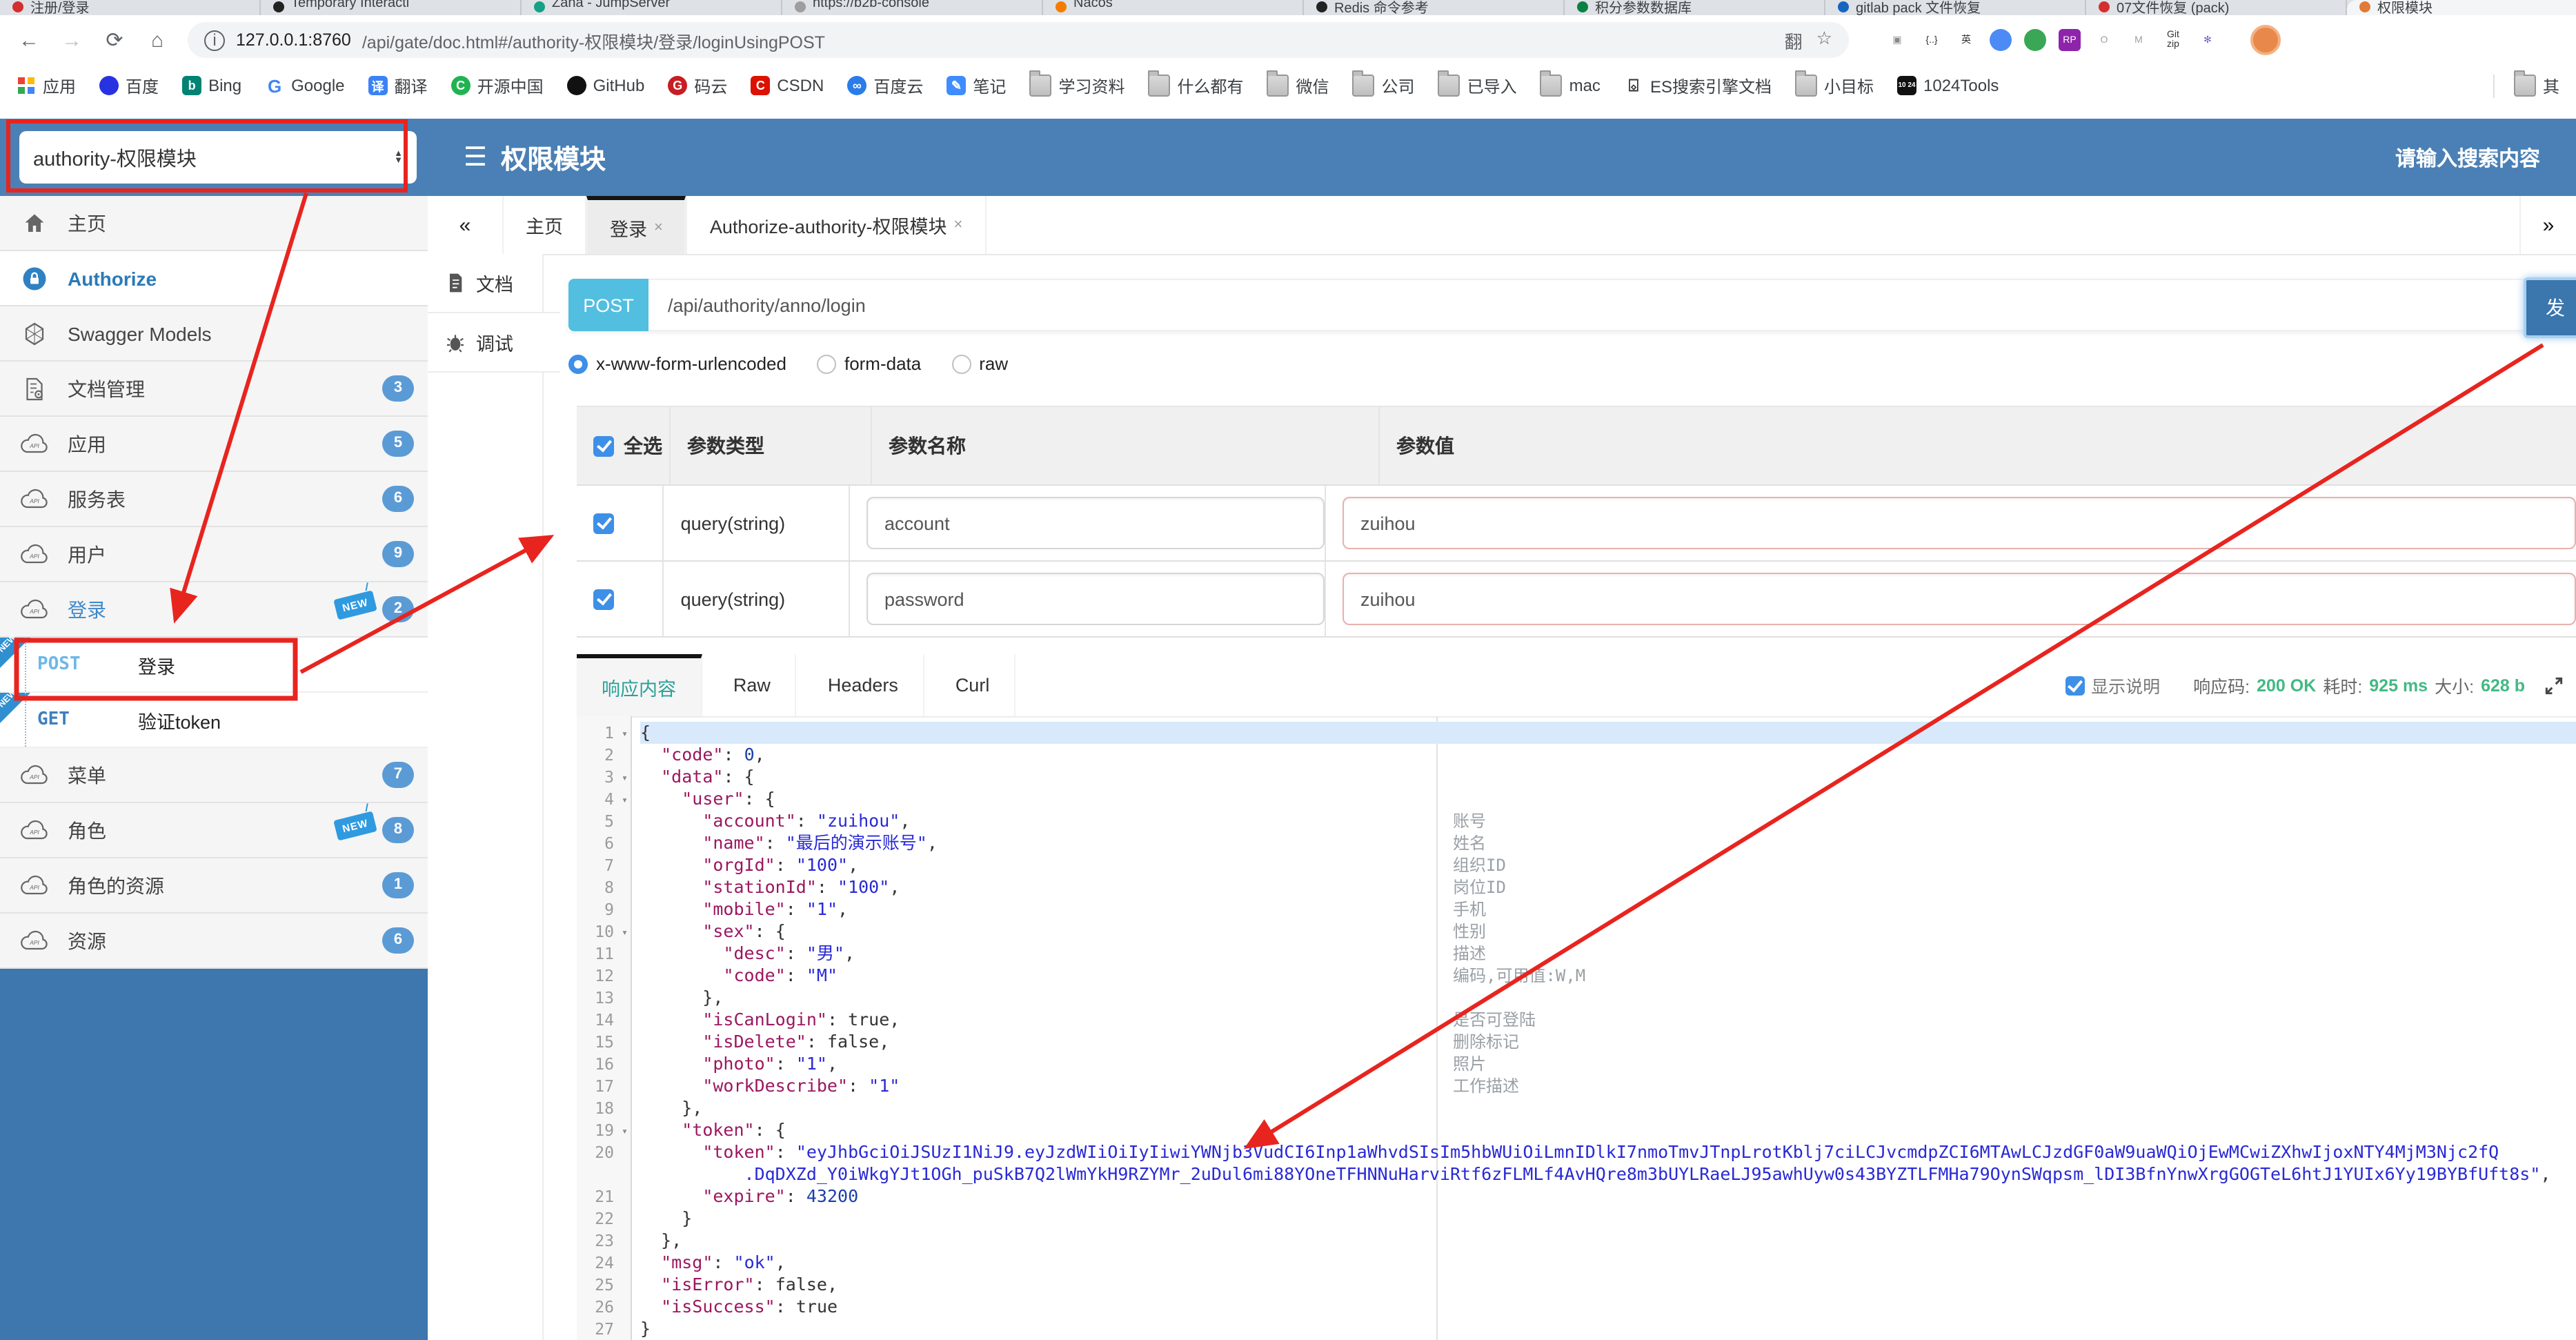  I want to click on radio-form-data: form-data, so click(868, 363).